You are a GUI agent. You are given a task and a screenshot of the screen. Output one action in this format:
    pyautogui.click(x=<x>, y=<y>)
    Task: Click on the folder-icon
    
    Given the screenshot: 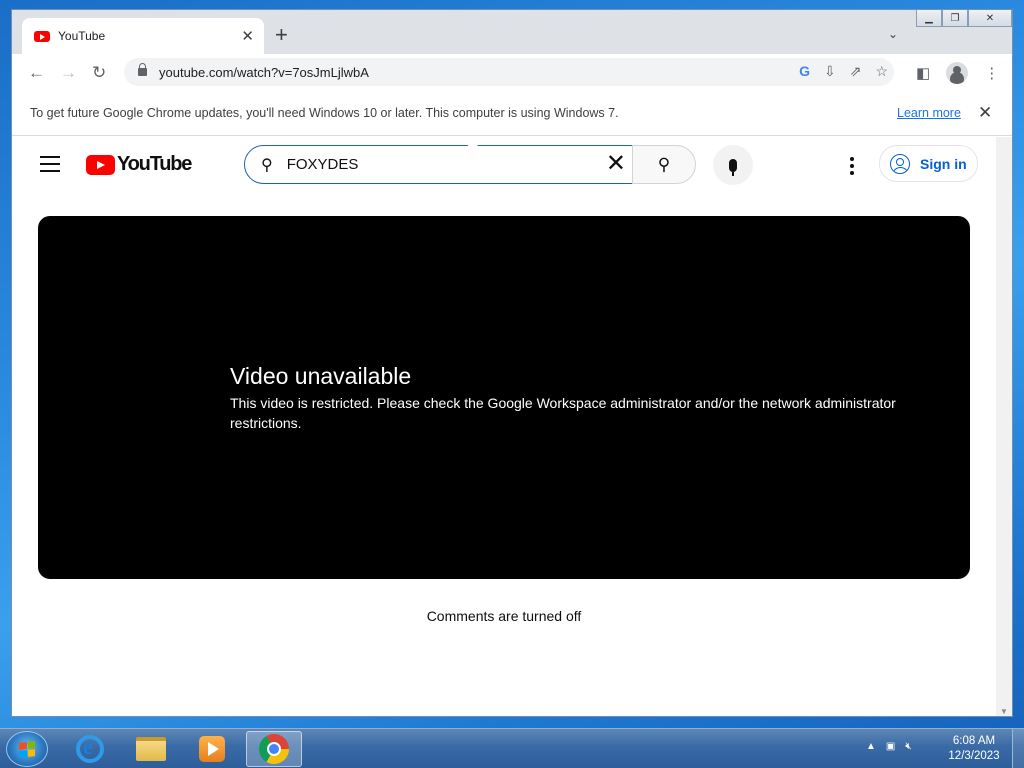 What is the action you would take?
    pyautogui.click(x=151, y=749)
    